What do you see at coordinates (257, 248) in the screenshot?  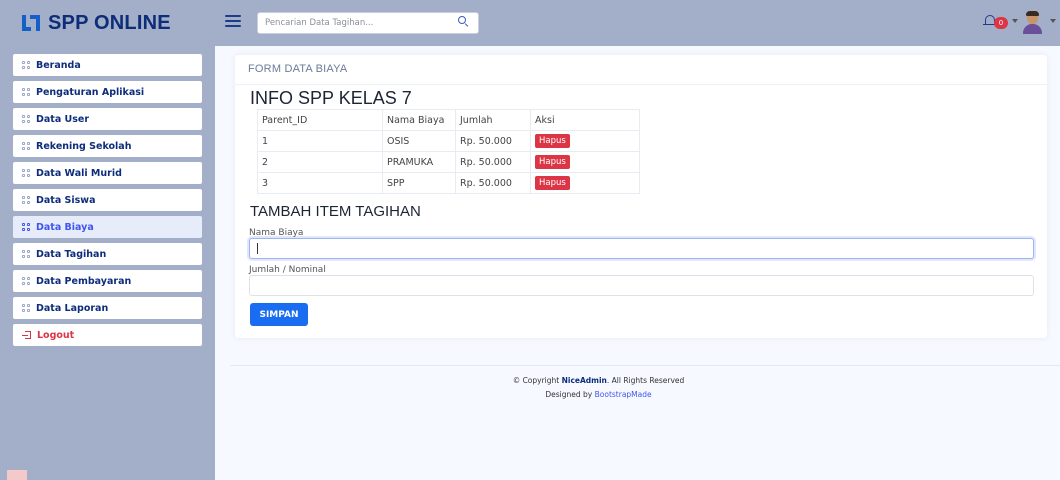 I see `text-cursor` at bounding box center [257, 248].